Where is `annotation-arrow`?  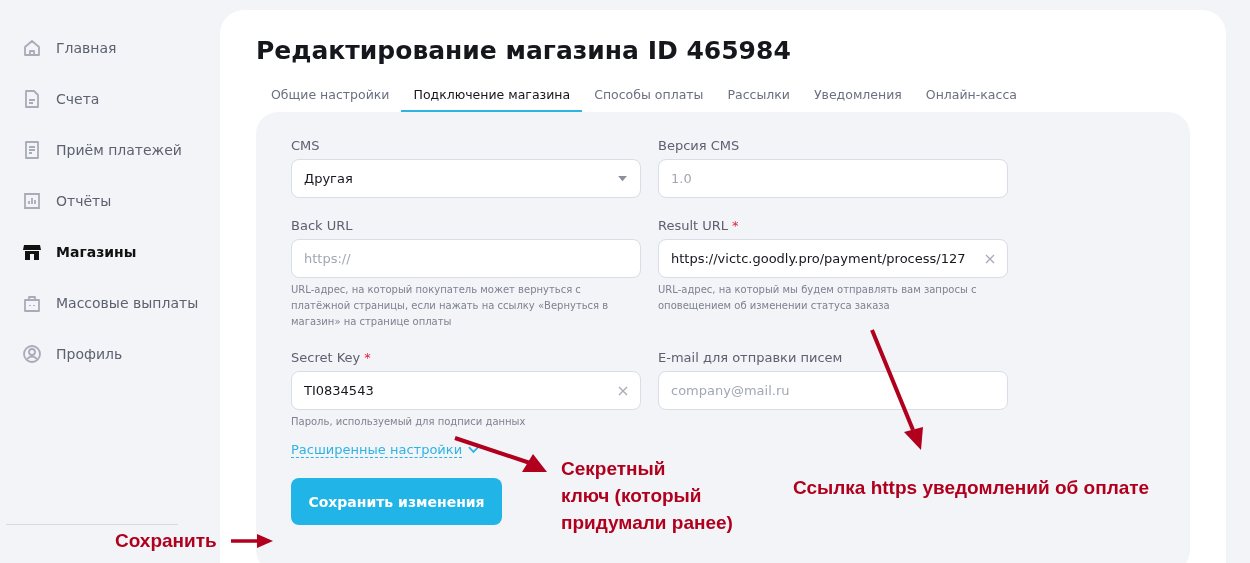 annotation-arrow is located at coordinates (252, 541).